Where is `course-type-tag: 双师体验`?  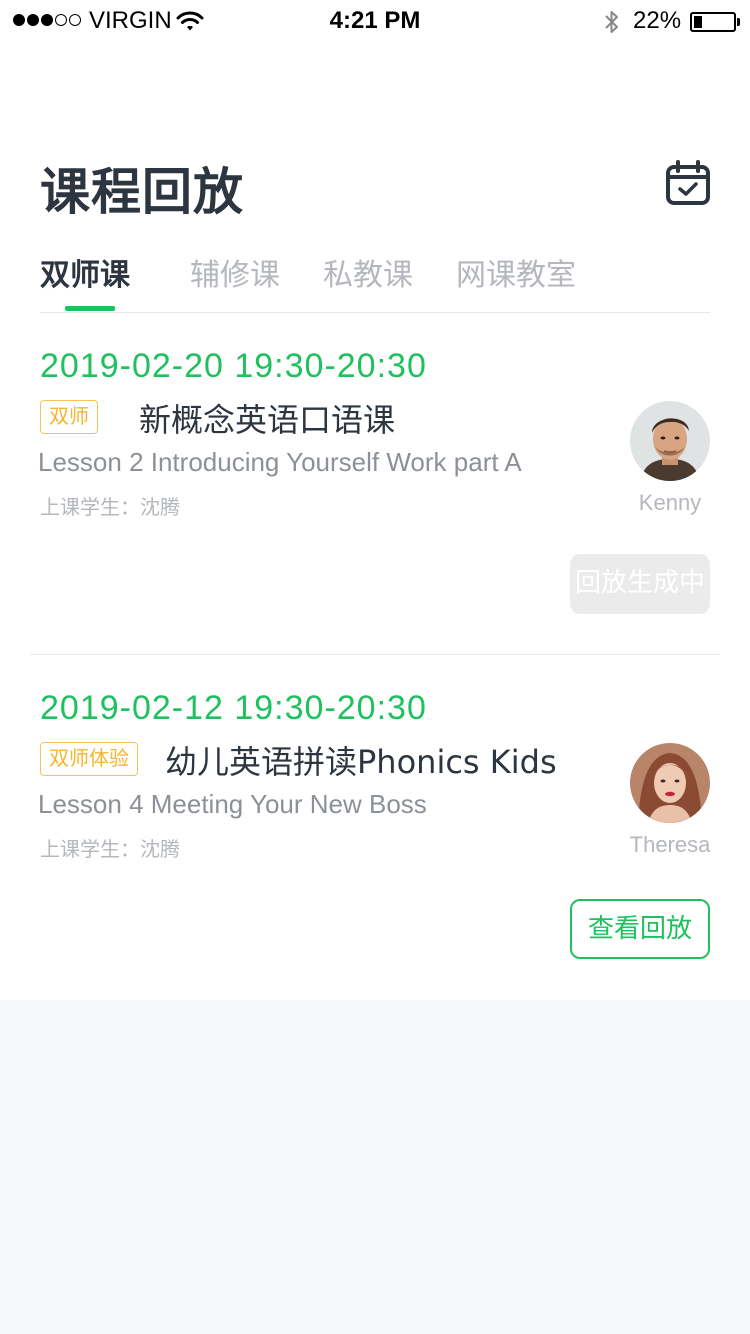 course-type-tag: 双师体验 is located at coordinates (89, 759).